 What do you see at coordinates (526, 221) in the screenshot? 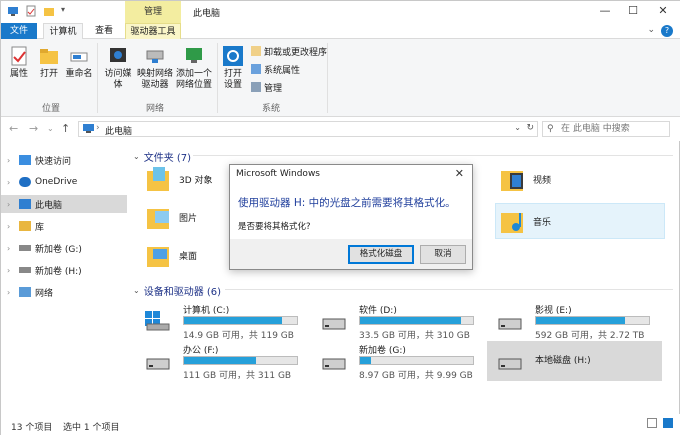
I see `folder-music: 音乐` at bounding box center [526, 221].